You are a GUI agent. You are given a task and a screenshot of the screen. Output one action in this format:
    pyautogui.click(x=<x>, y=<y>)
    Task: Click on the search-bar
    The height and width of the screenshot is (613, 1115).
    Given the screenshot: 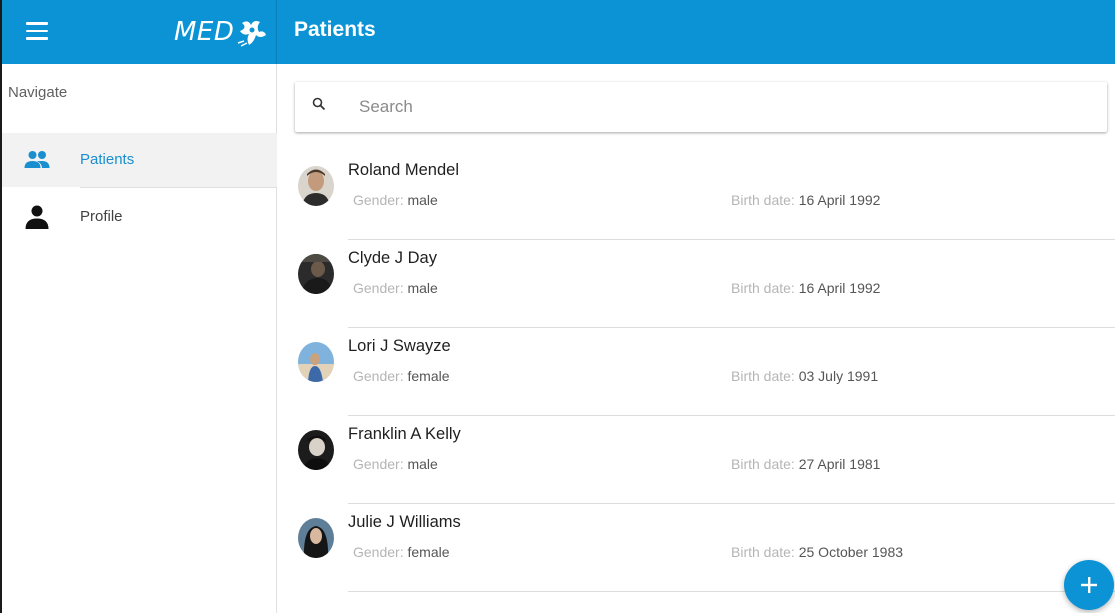 What is the action you would take?
    pyautogui.click(x=701, y=107)
    